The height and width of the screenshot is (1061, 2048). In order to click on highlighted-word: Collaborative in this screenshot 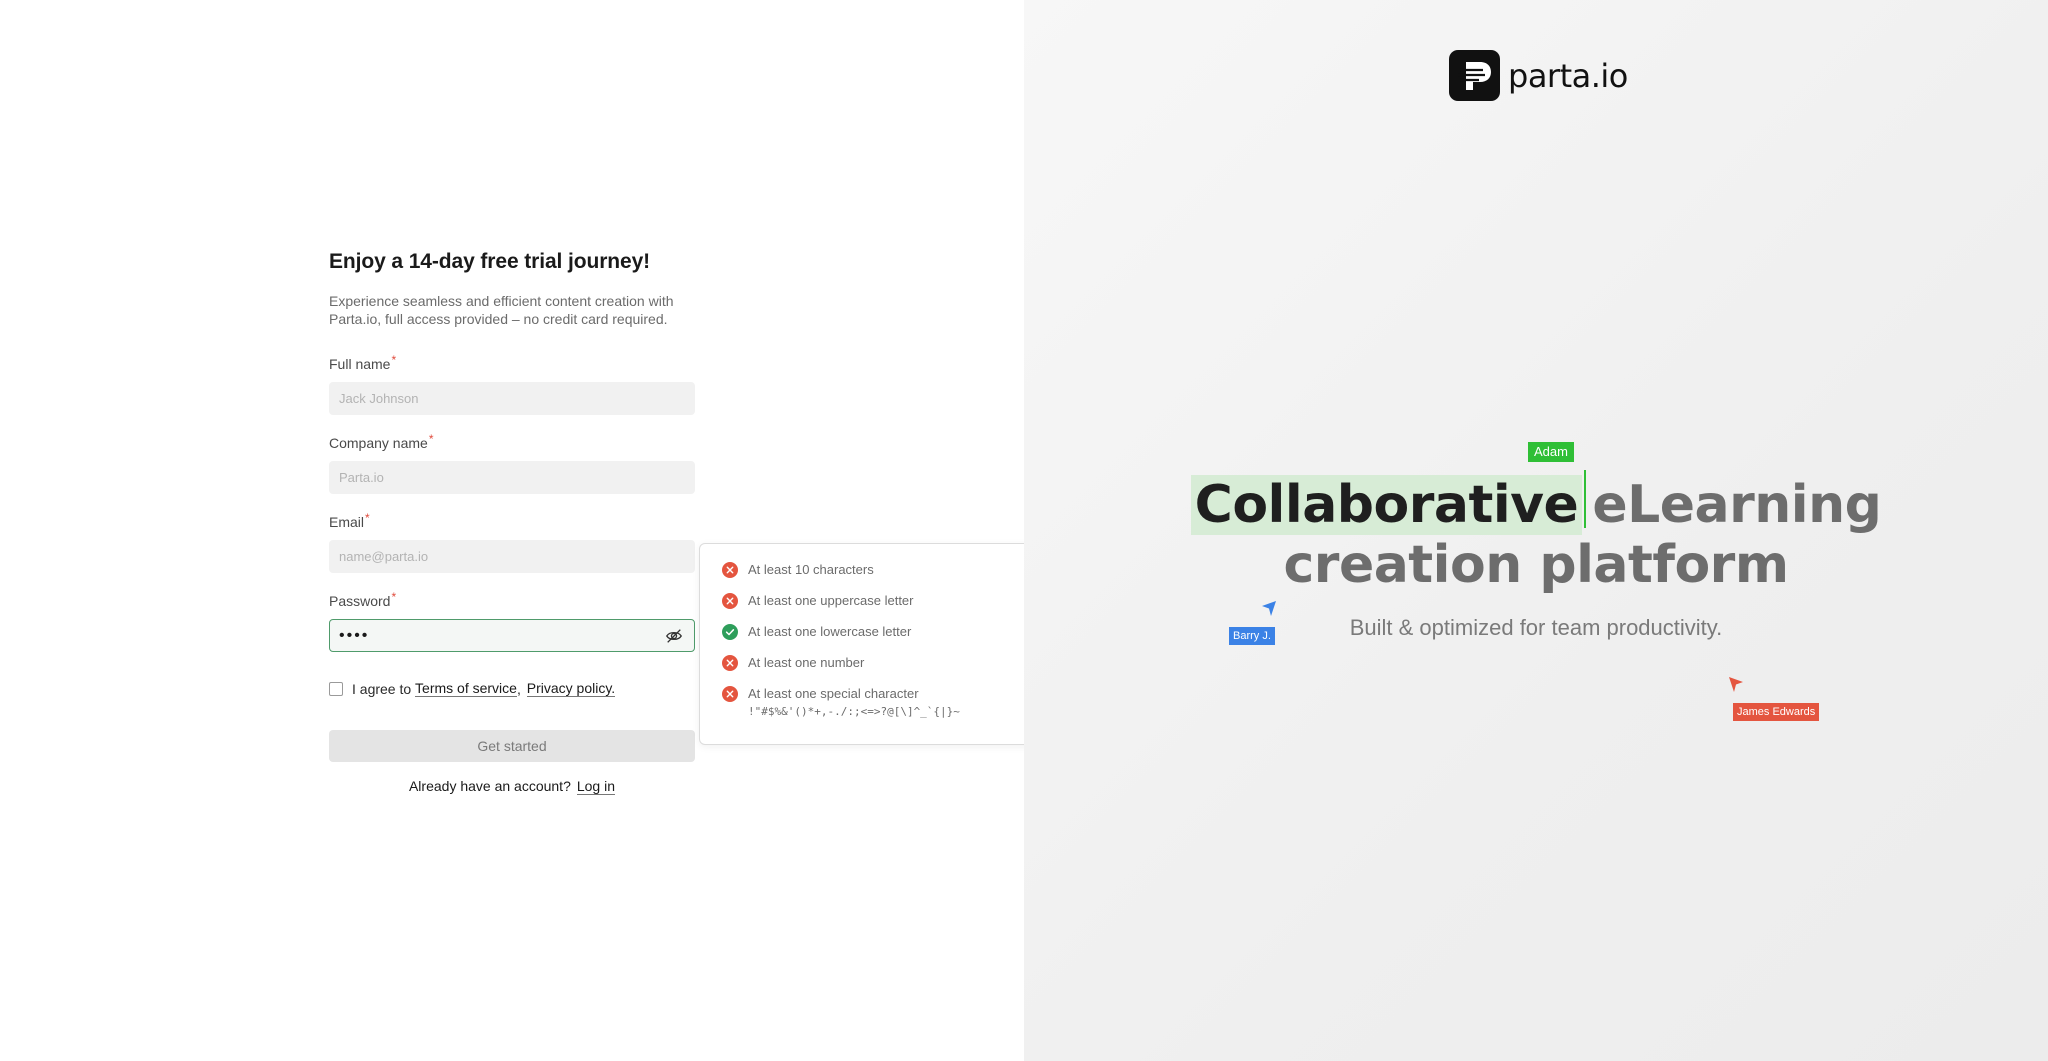, I will do `click(1386, 505)`.